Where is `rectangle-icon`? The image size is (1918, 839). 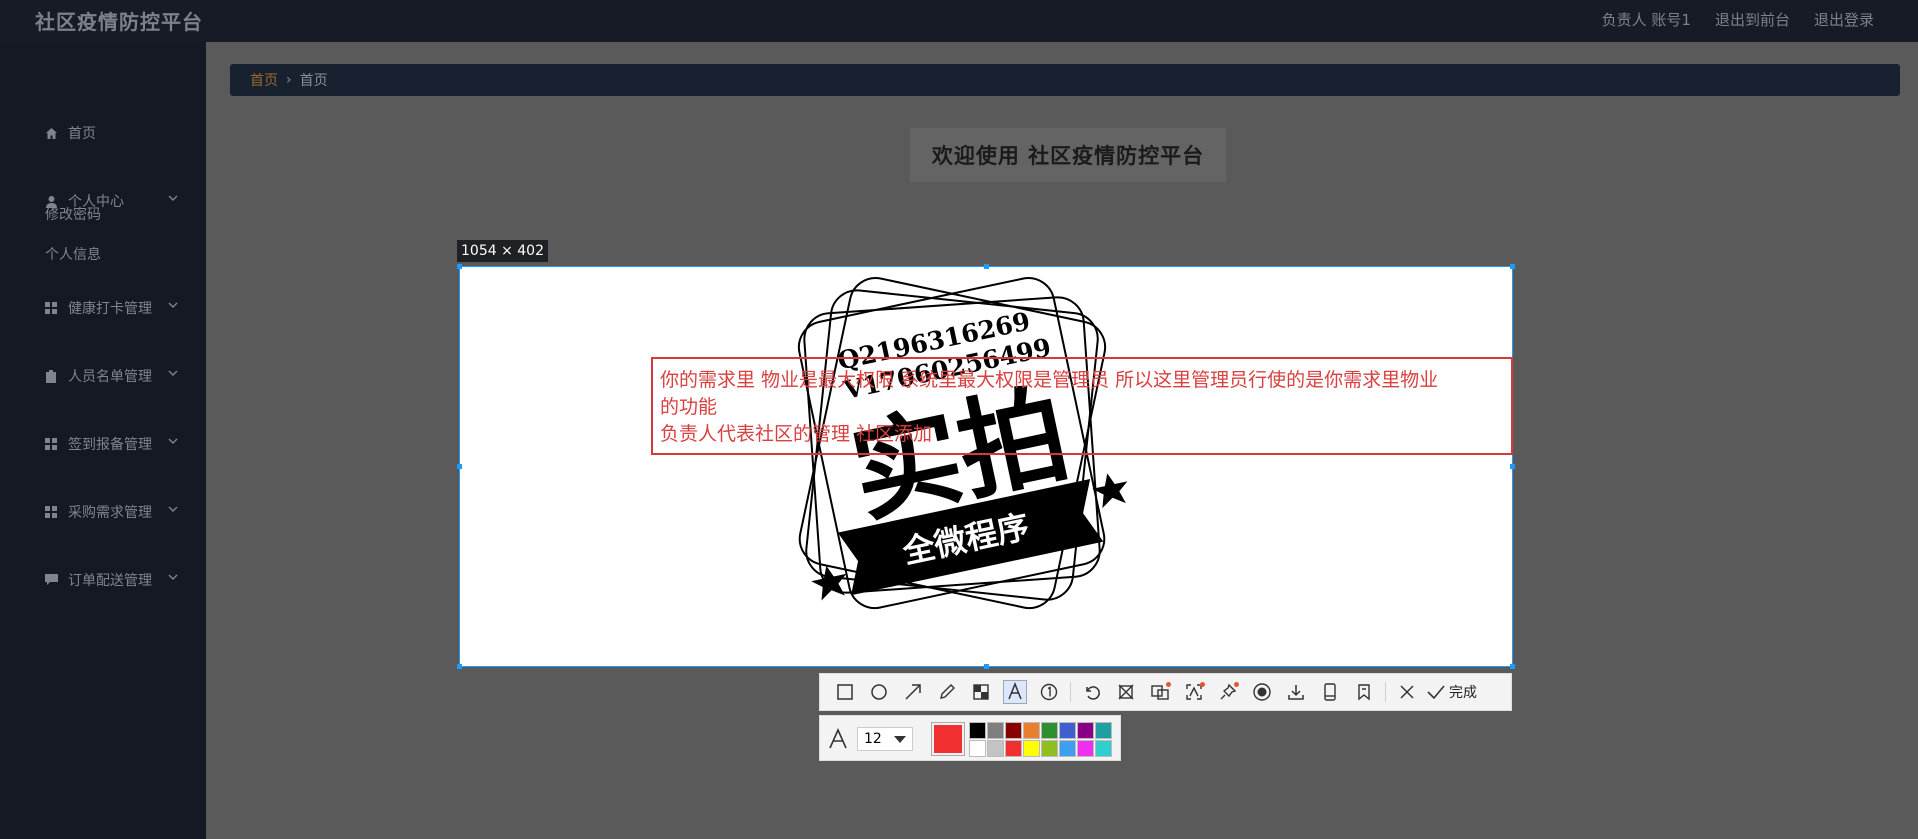 rectangle-icon is located at coordinates (845, 692).